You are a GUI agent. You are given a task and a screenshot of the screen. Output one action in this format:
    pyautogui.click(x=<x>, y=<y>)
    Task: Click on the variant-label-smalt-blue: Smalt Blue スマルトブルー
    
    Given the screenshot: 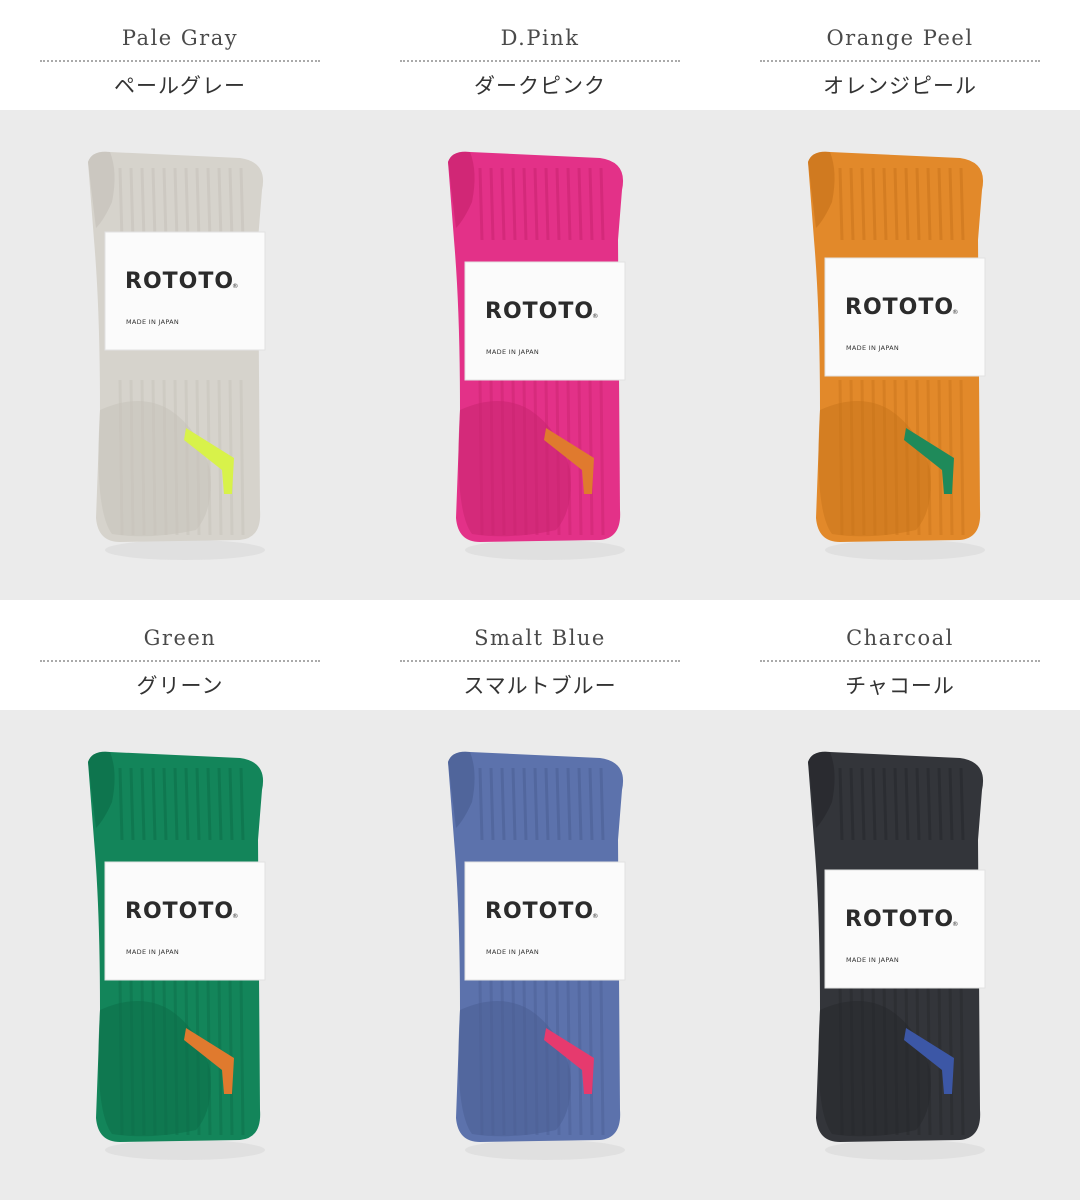 What is the action you would take?
    pyautogui.click(x=540, y=655)
    